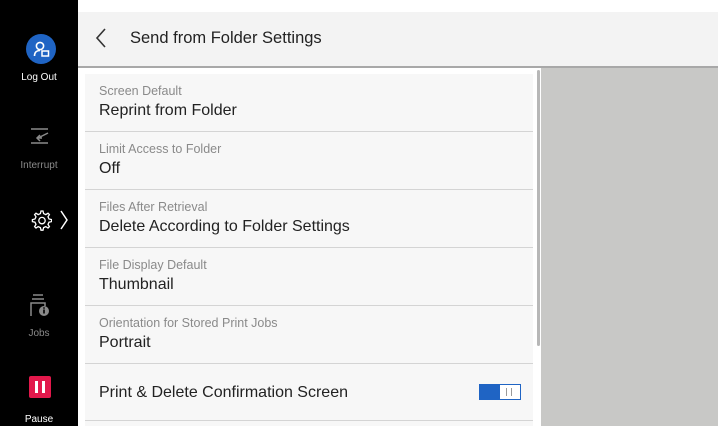  I want to click on logout-button: Log Out, so click(39, 64).